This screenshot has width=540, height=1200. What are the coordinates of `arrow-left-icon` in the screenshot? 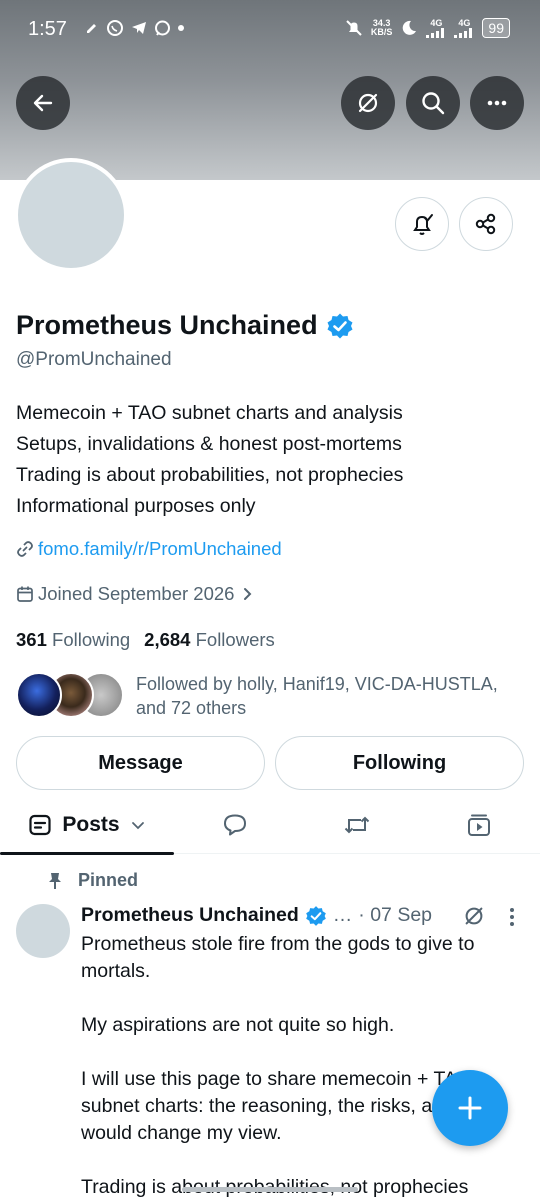 It's located at (43, 103).